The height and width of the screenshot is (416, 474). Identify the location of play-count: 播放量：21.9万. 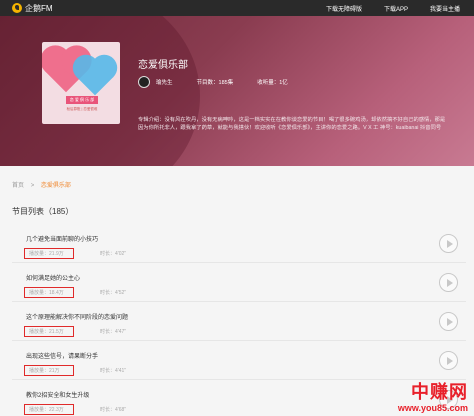
(49, 253).